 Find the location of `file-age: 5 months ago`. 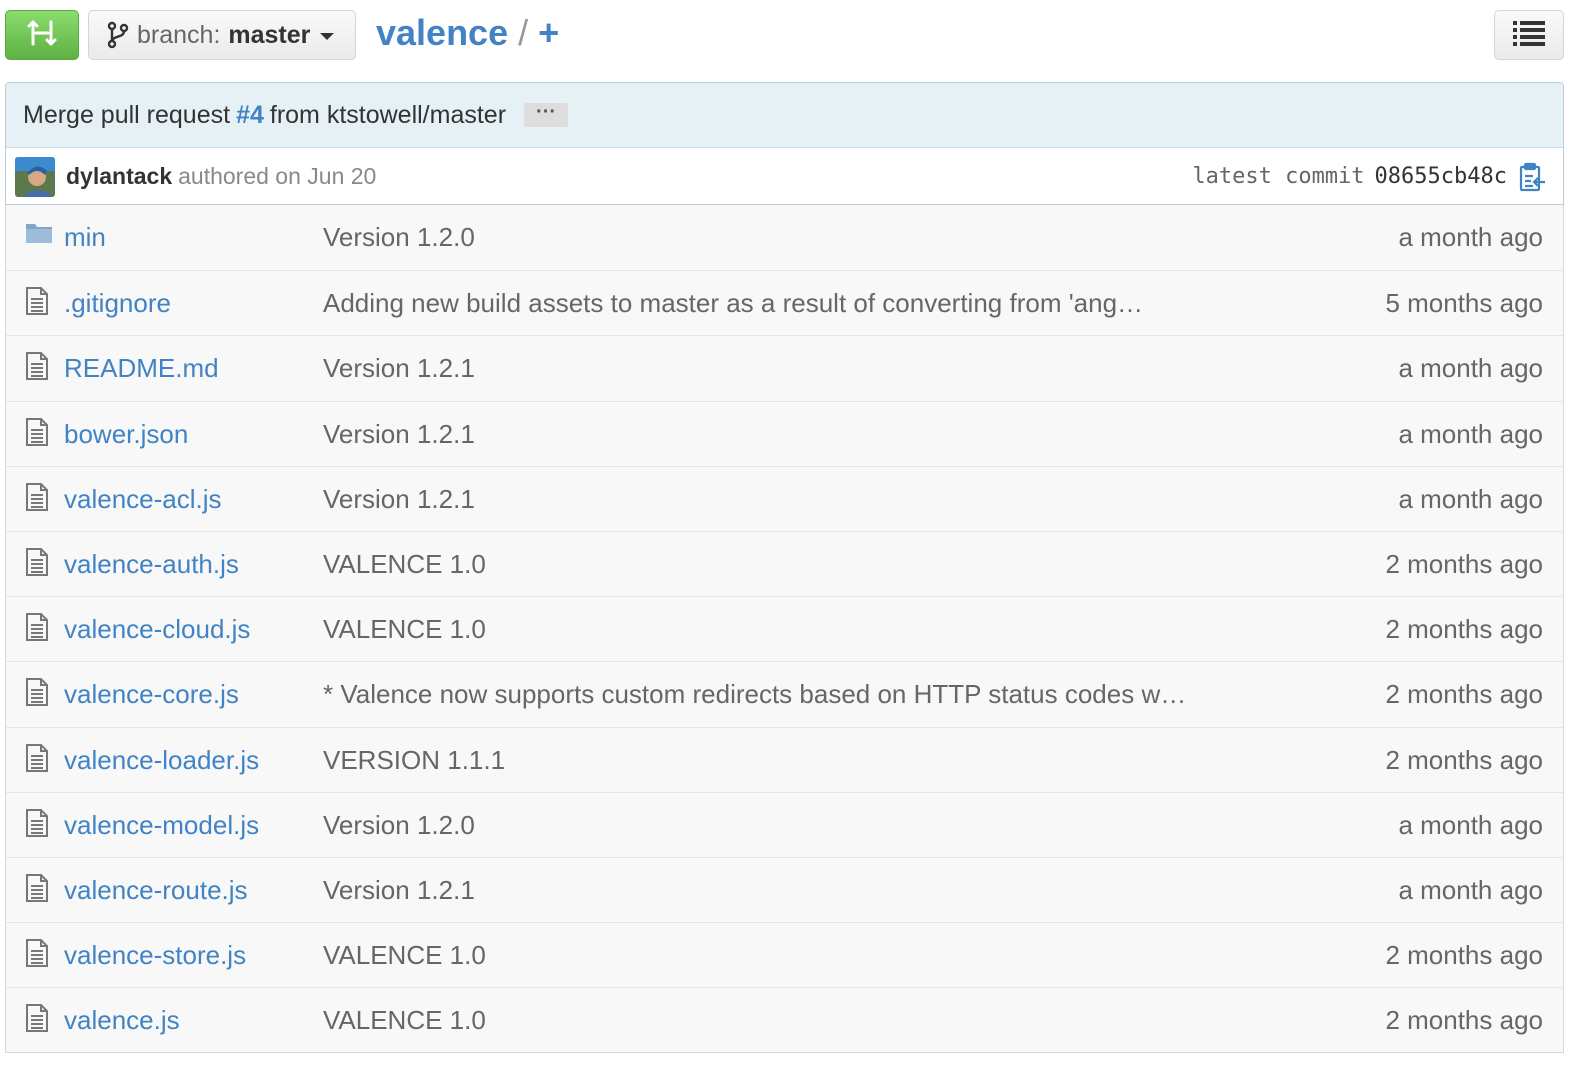

file-age: 5 months ago is located at coordinates (1464, 303).